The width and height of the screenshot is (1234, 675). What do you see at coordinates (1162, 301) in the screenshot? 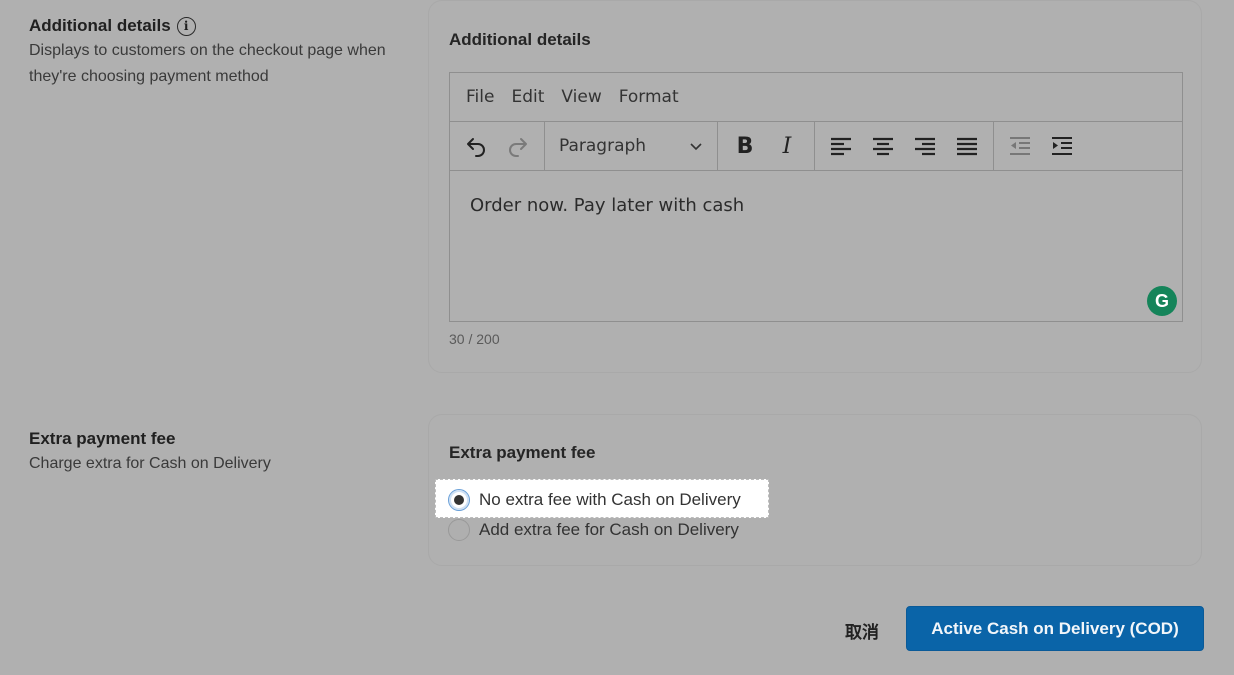
I see `grammarly-icon: G` at bounding box center [1162, 301].